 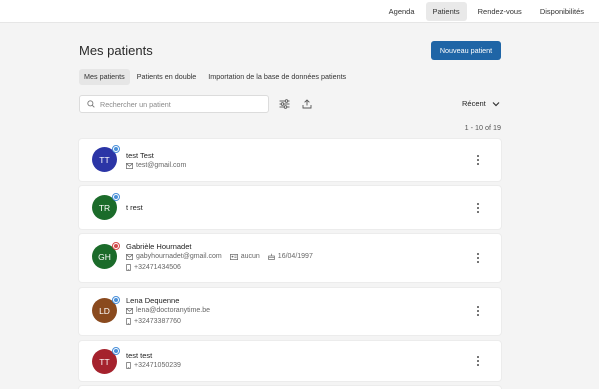 What do you see at coordinates (167, 77) in the screenshot?
I see `tab-patients-en-double: Patients en double` at bounding box center [167, 77].